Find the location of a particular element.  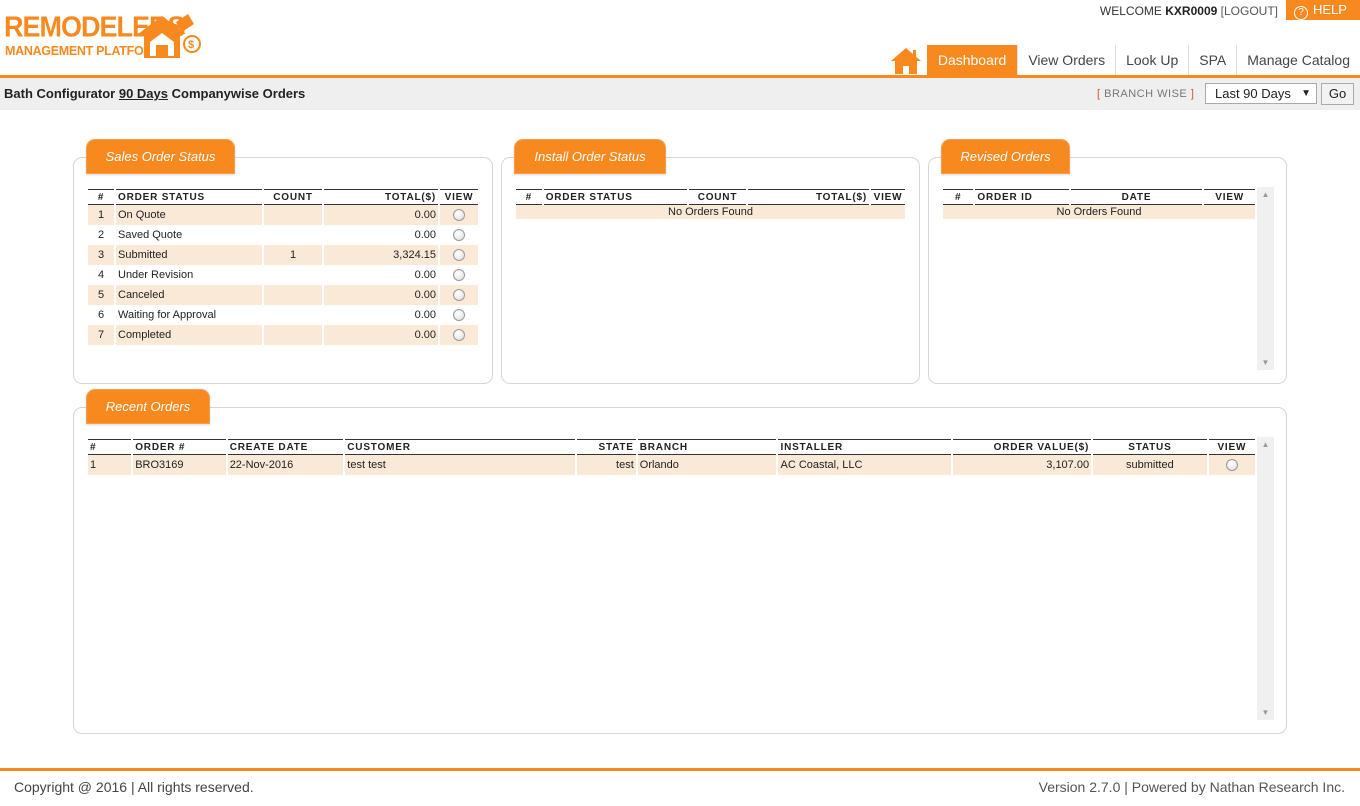

row-status: Canceled is located at coordinates (189, 295).